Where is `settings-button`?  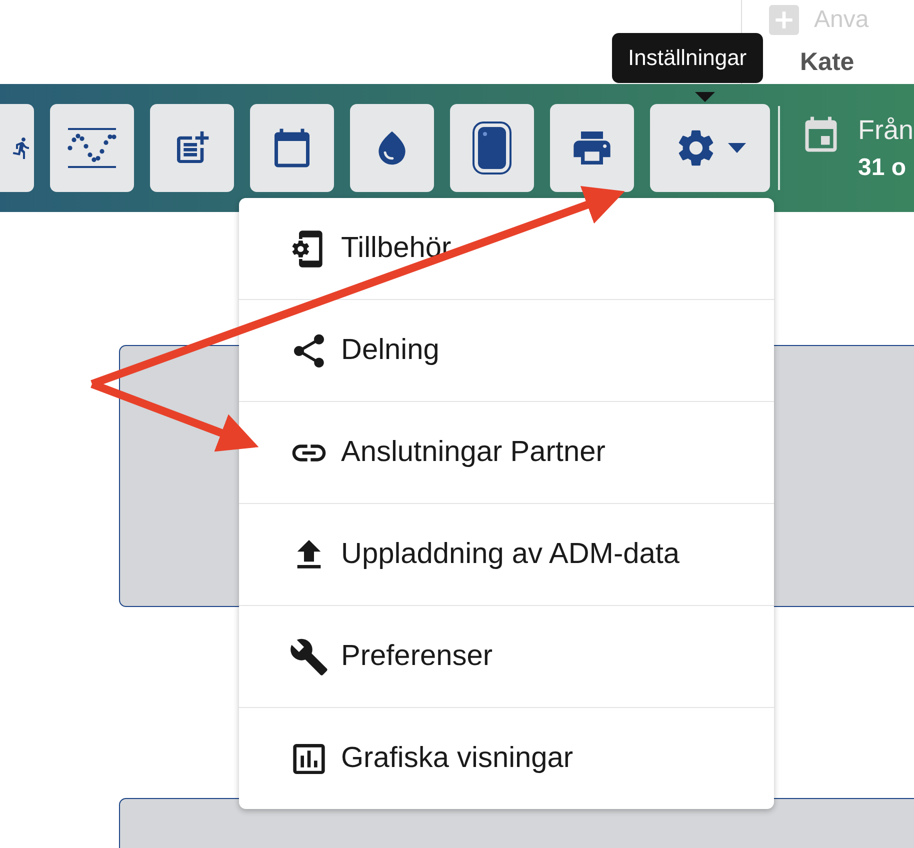
settings-button is located at coordinates (710, 148).